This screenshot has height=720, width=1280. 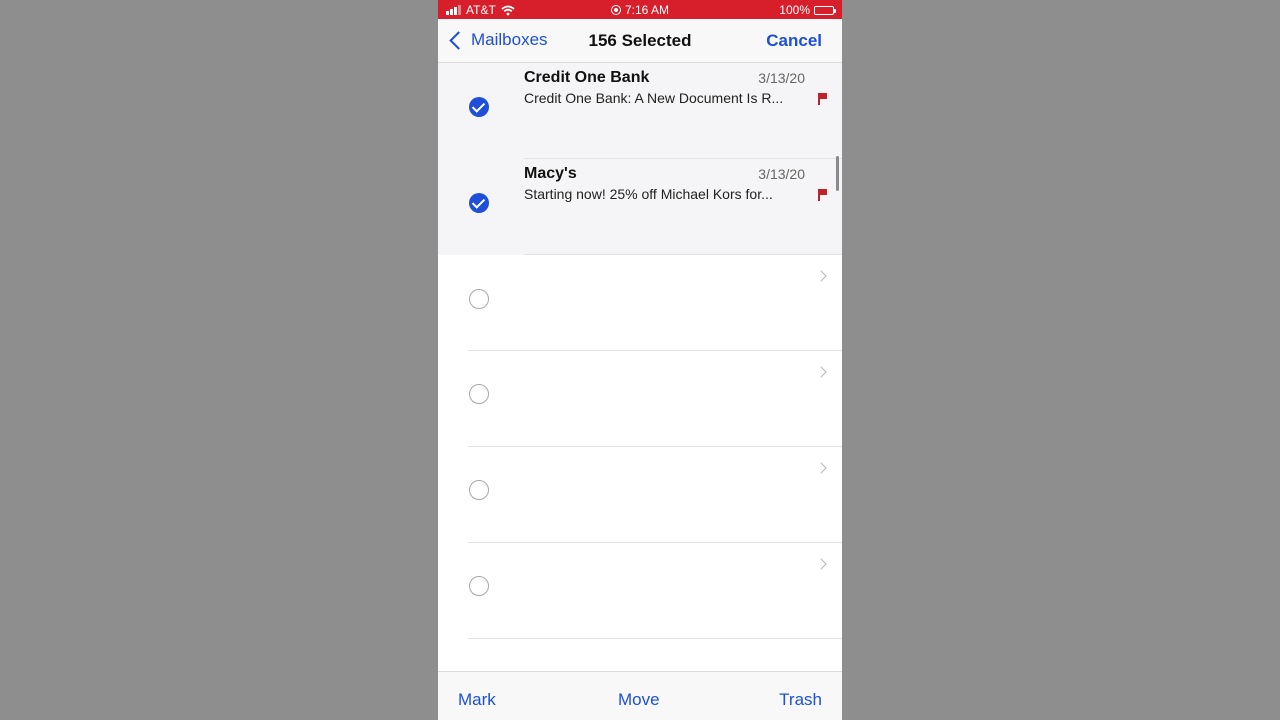 What do you see at coordinates (794, 10) in the screenshot?
I see `battery-percent: 100%` at bounding box center [794, 10].